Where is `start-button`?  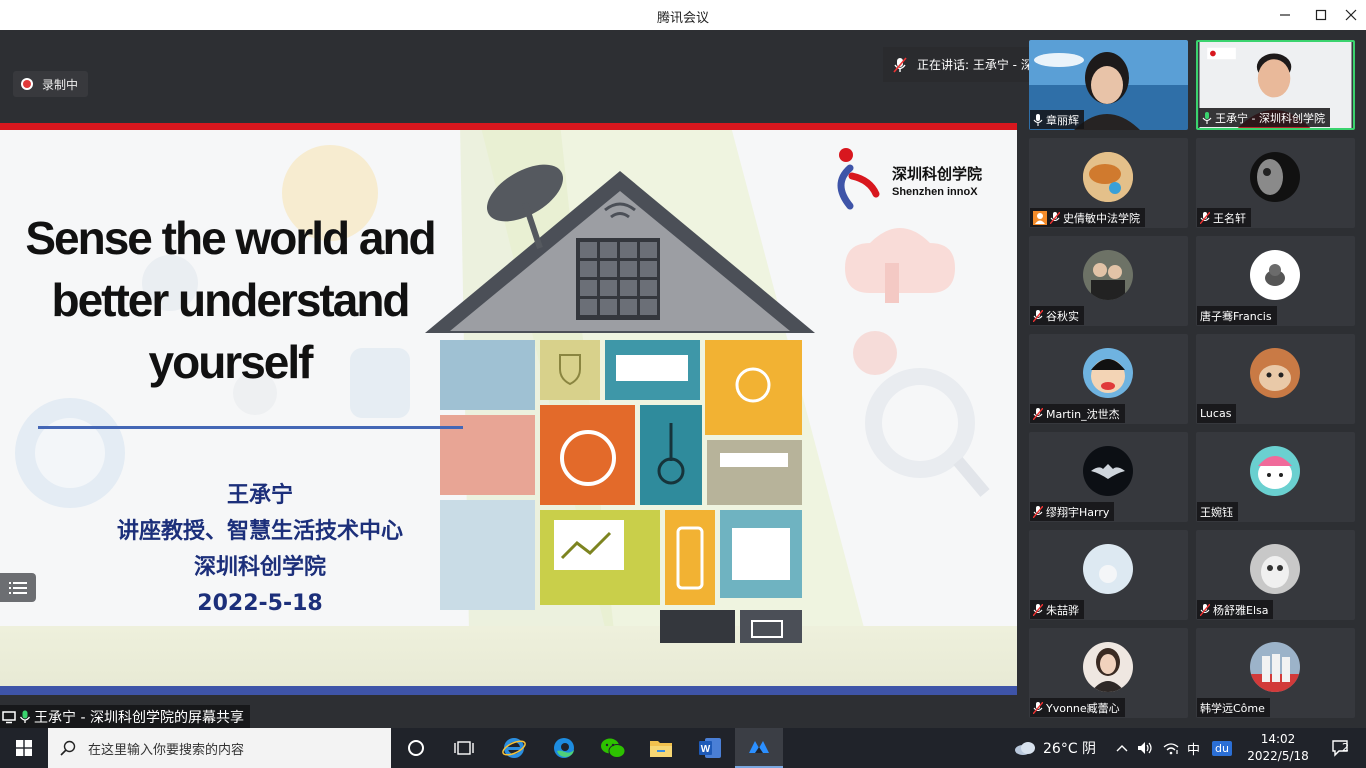
start-button is located at coordinates (24, 748).